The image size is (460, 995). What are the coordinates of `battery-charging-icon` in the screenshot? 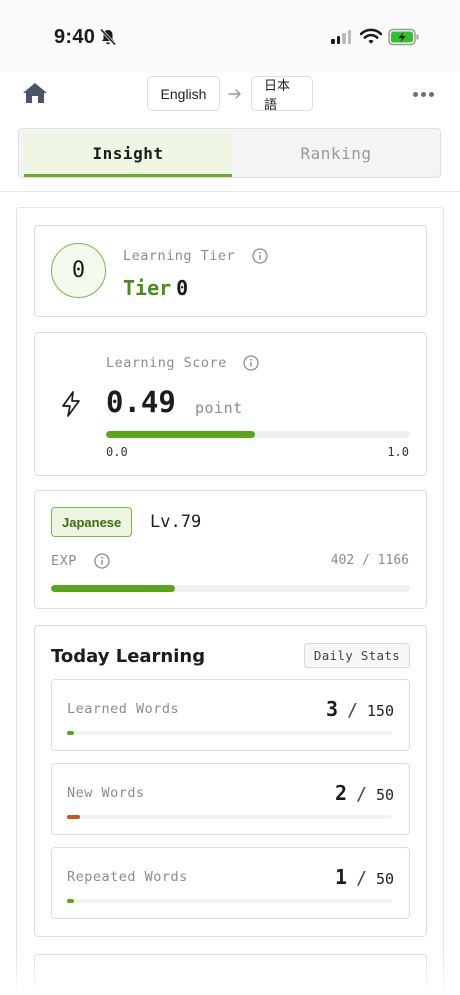 It's located at (404, 39).